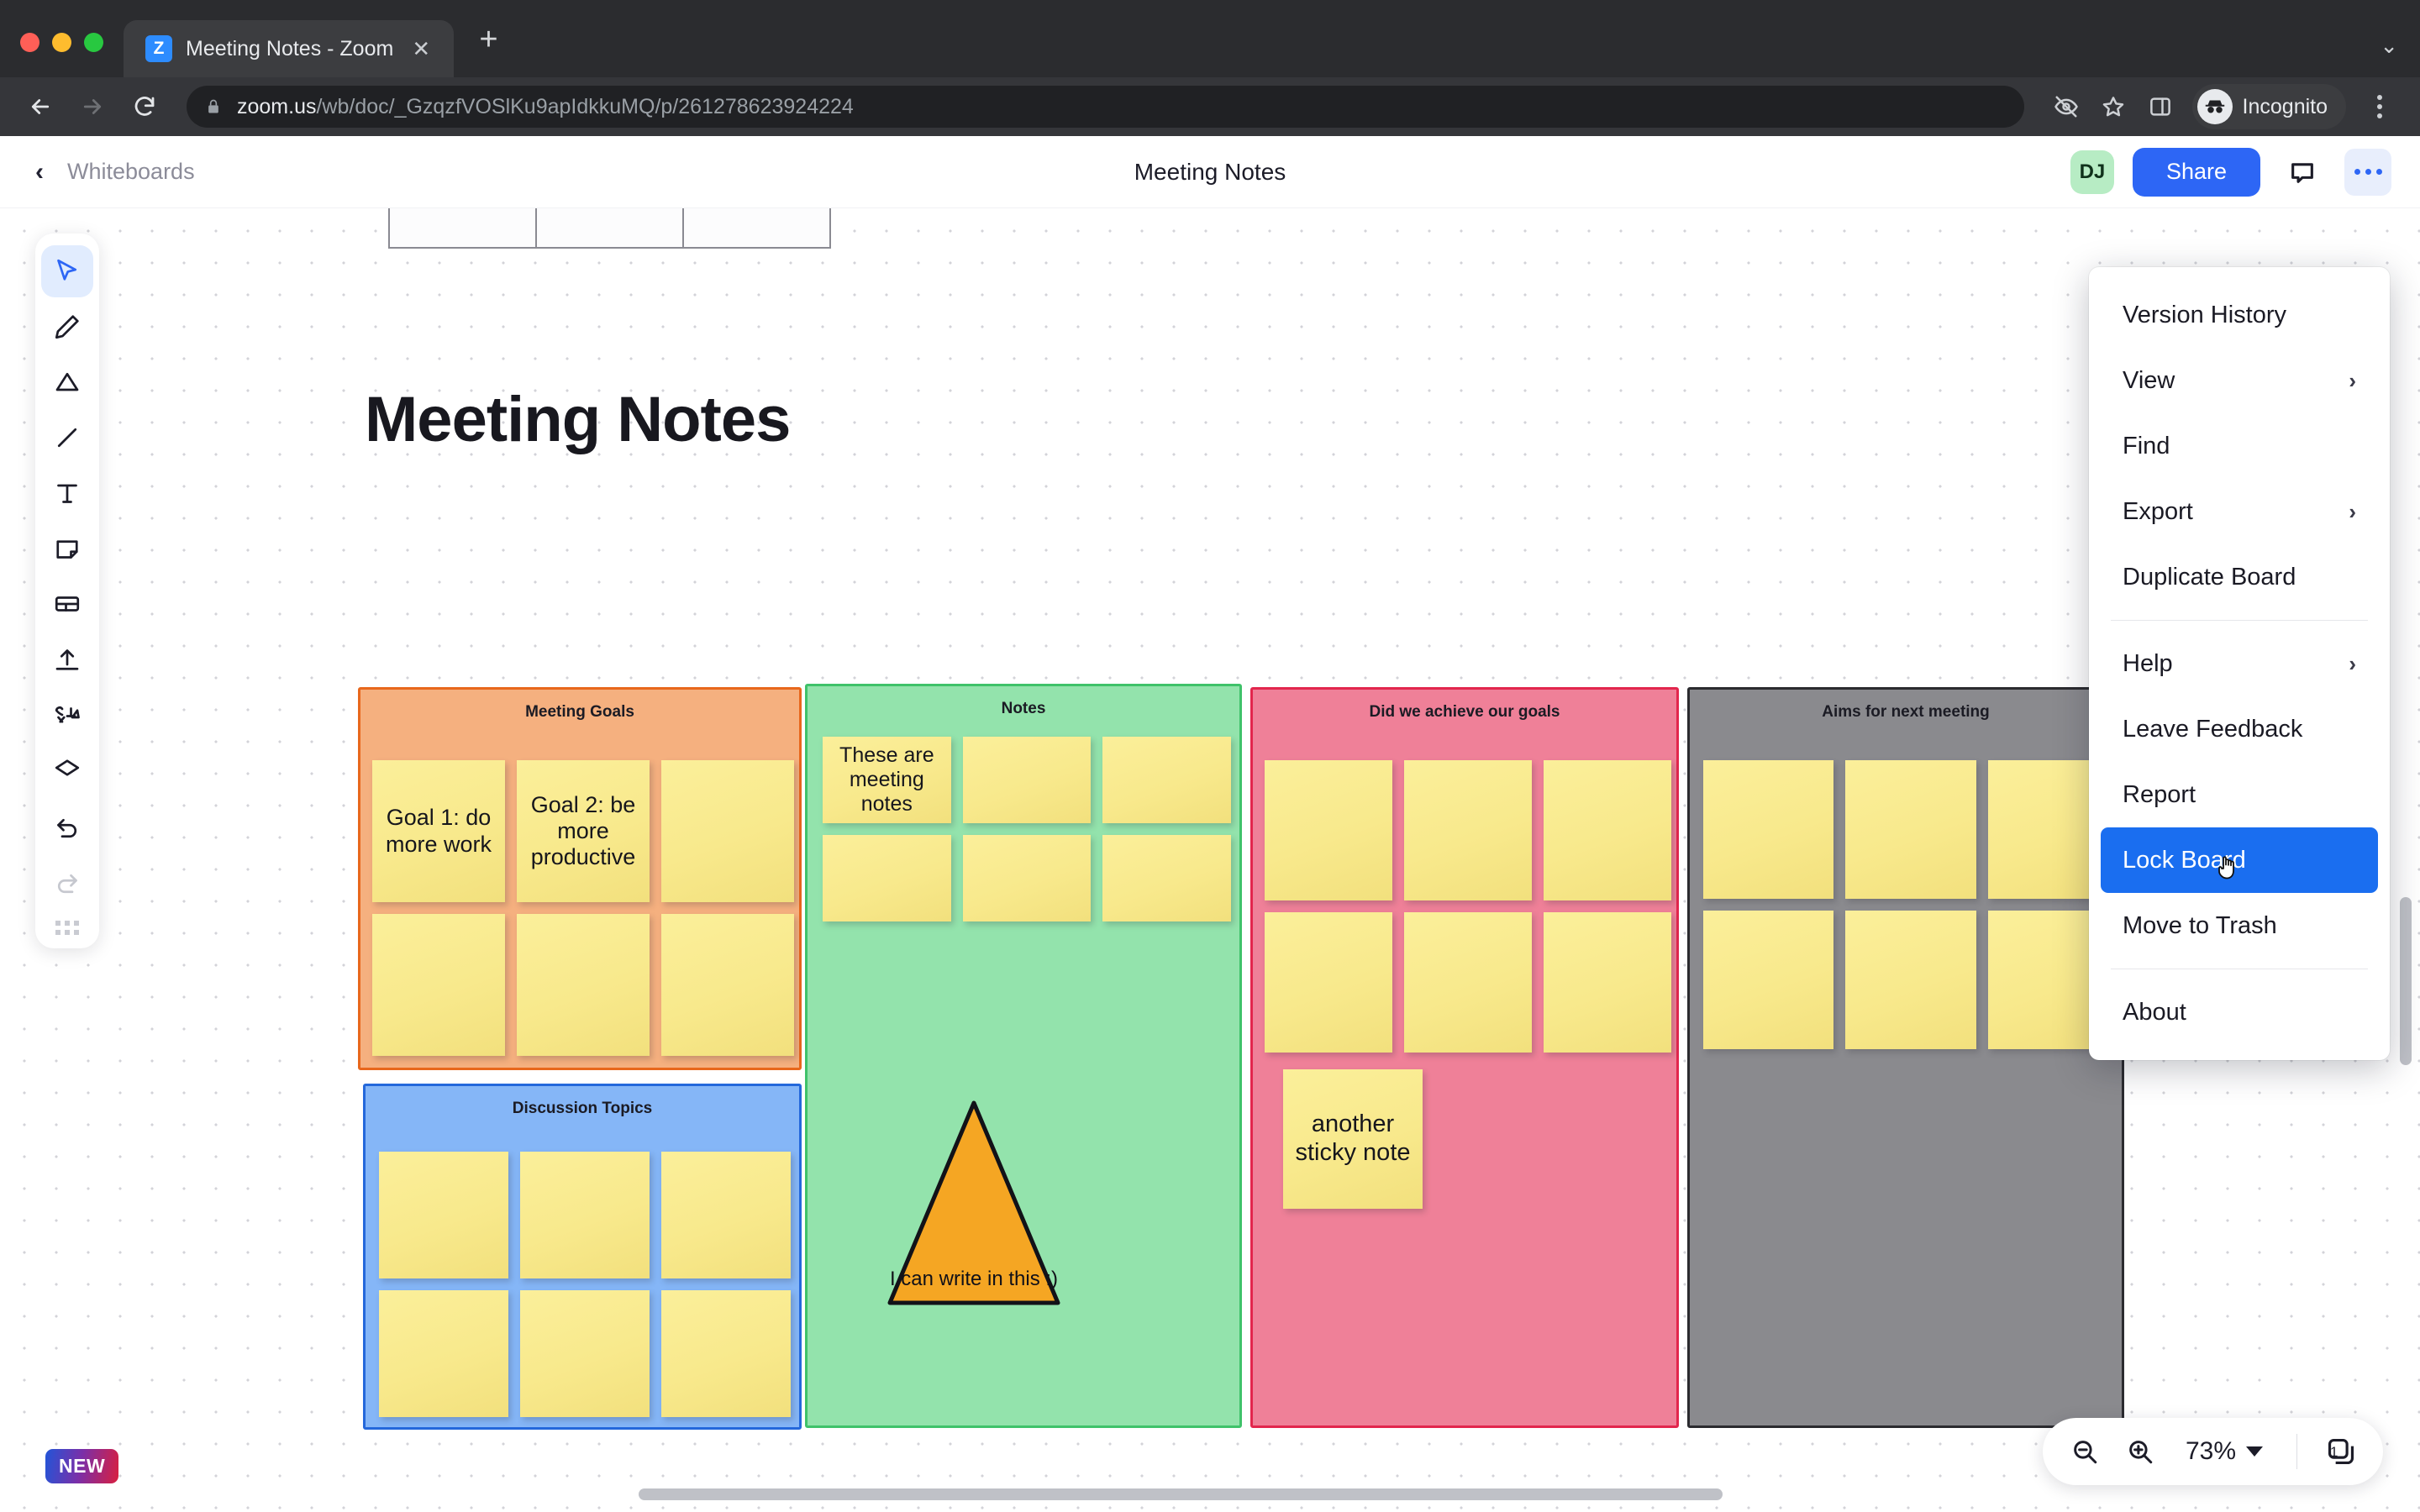 This screenshot has height=1512, width=2420. What do you see at coordinates (2400, 55) in the screenshot?
I see `tab-list-chevron-icon: ⌄` at bounding box center [2400, 55].